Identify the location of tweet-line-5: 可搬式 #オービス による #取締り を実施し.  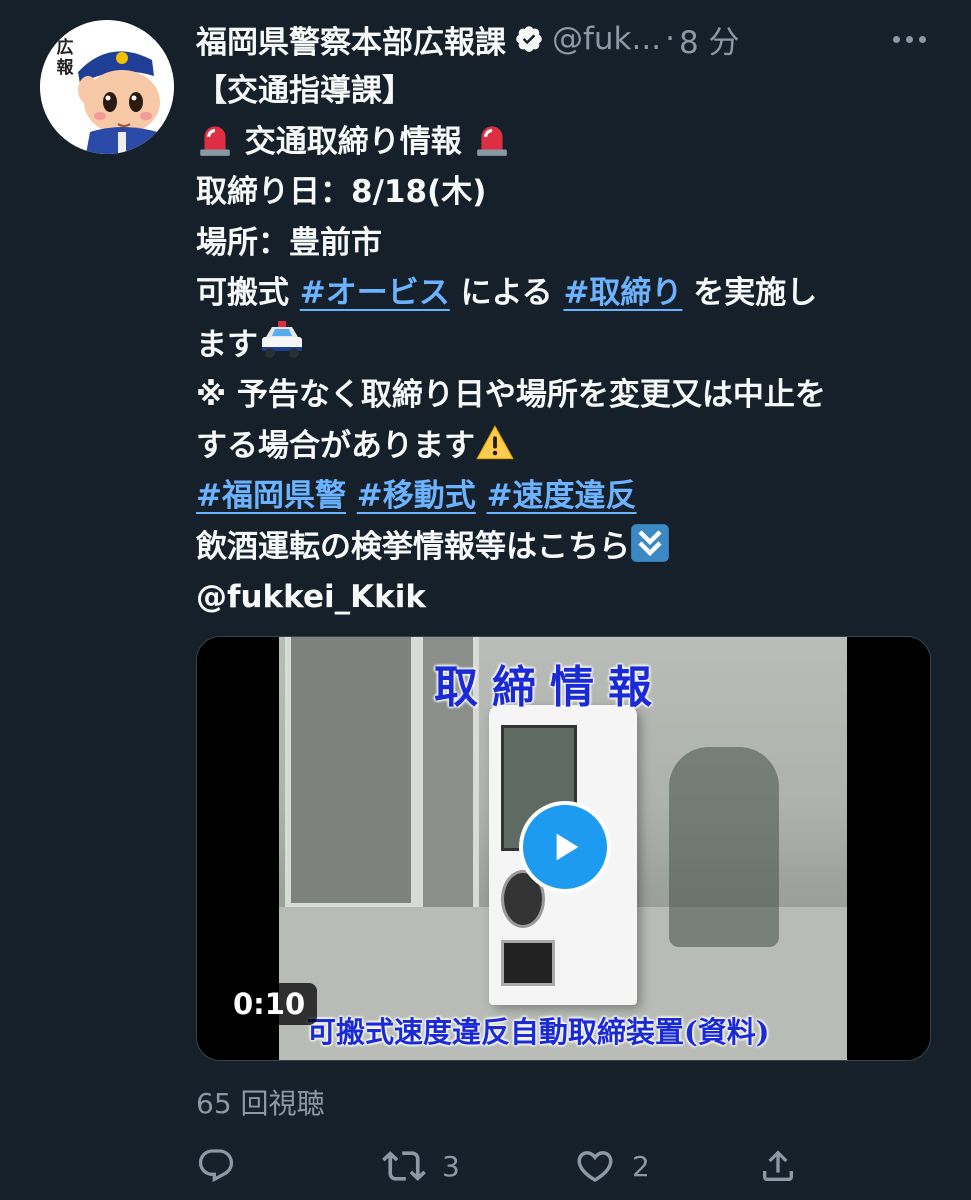
(566, 293).